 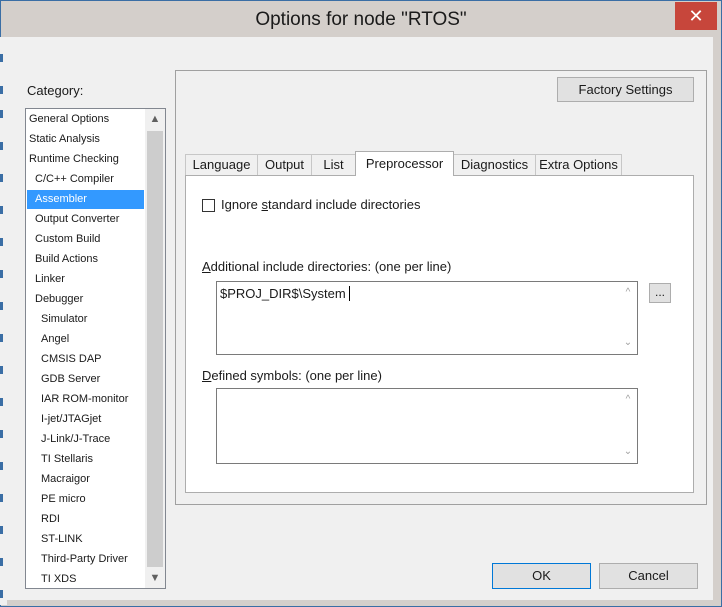 What do you see at coordinates (85, 559) in the screenshot?
I see `category-item: Third-Party Driver` at bounding box center [85, 559].